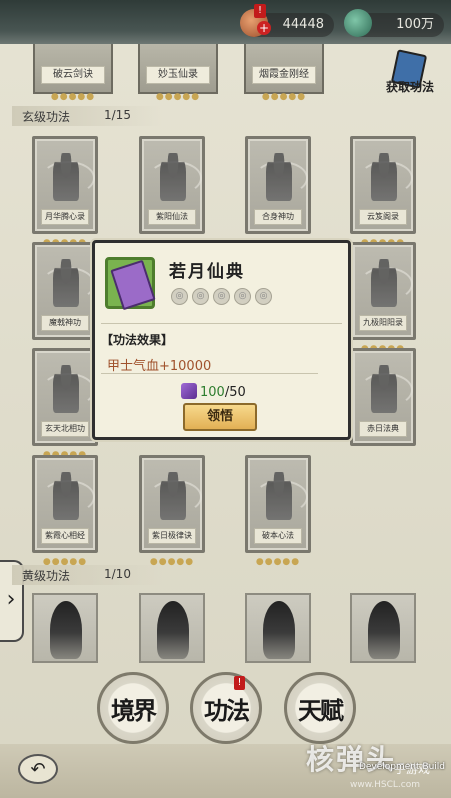 This screenshot has height=798, width=451. I want to click on watermark: 核弹头, so click(351, 759).